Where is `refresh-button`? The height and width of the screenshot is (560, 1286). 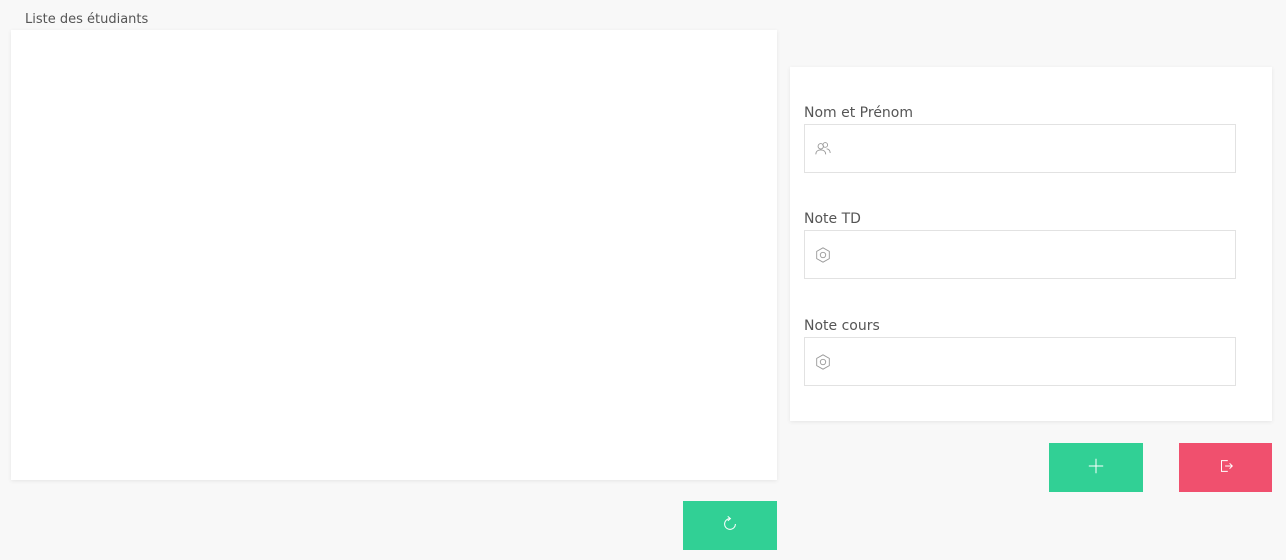 refresh-button is located at coordinates (730, 525).